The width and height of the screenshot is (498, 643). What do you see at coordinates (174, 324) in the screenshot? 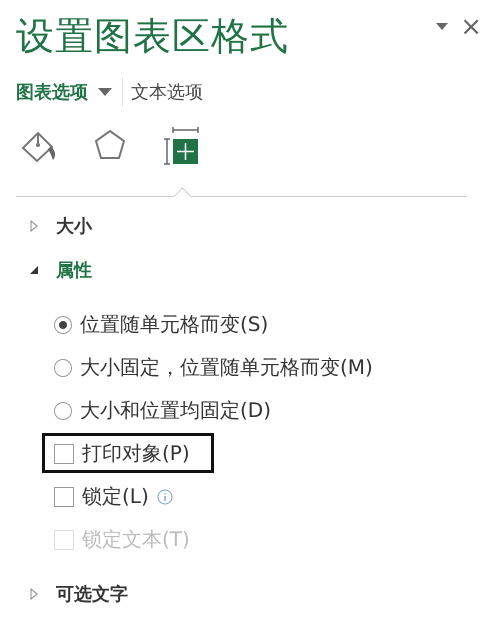
I see `option-label: 位置随单元格而变(S)` at bounding box center [174, 324].